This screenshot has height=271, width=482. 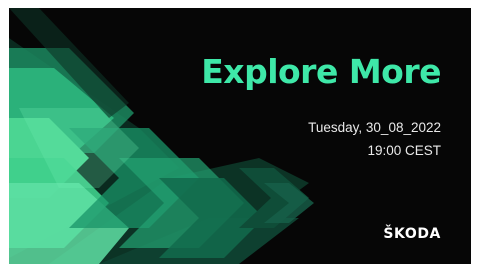 What do you see at coordinates (321, 71) in the screenshot?
I see `headline: Explore More` at bounding box center [321, 71].